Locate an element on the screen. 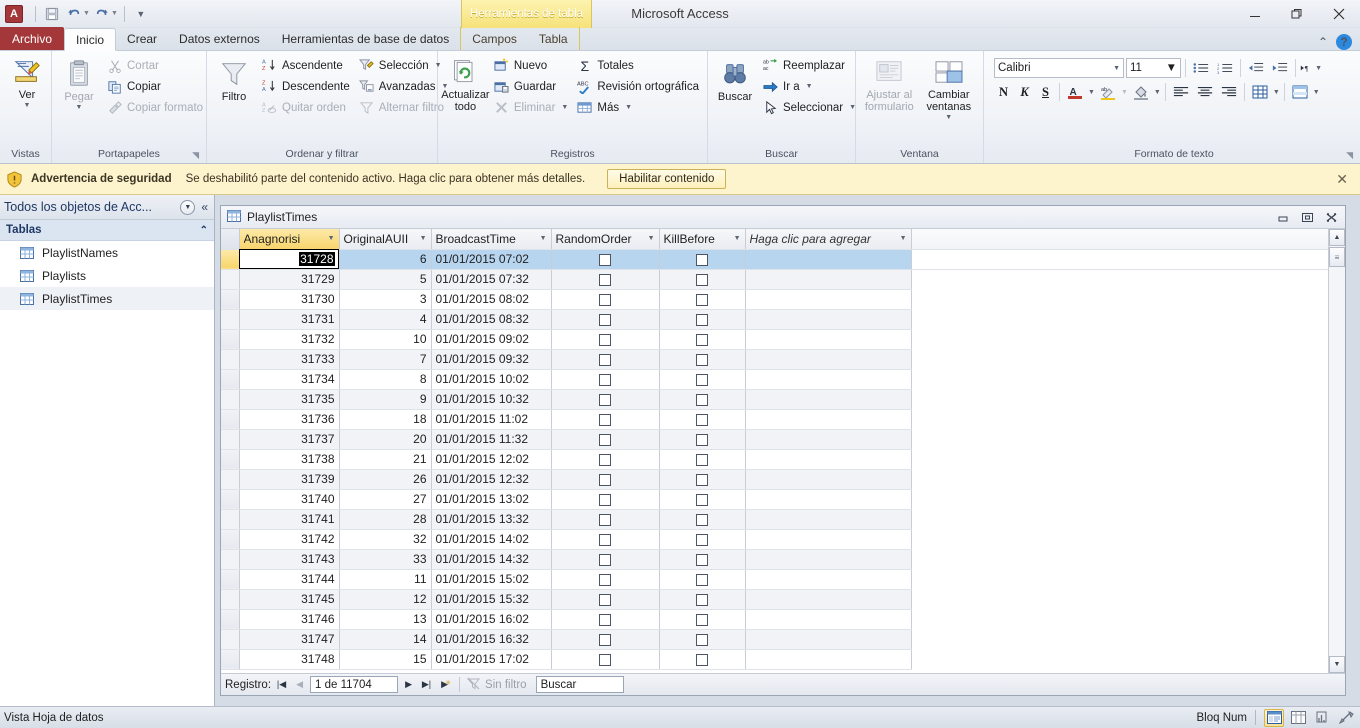 Image resolution: width=1360 pixels, height=728 pixels. chevron-down-icon: ▼ is located at coordinates (330, 238).